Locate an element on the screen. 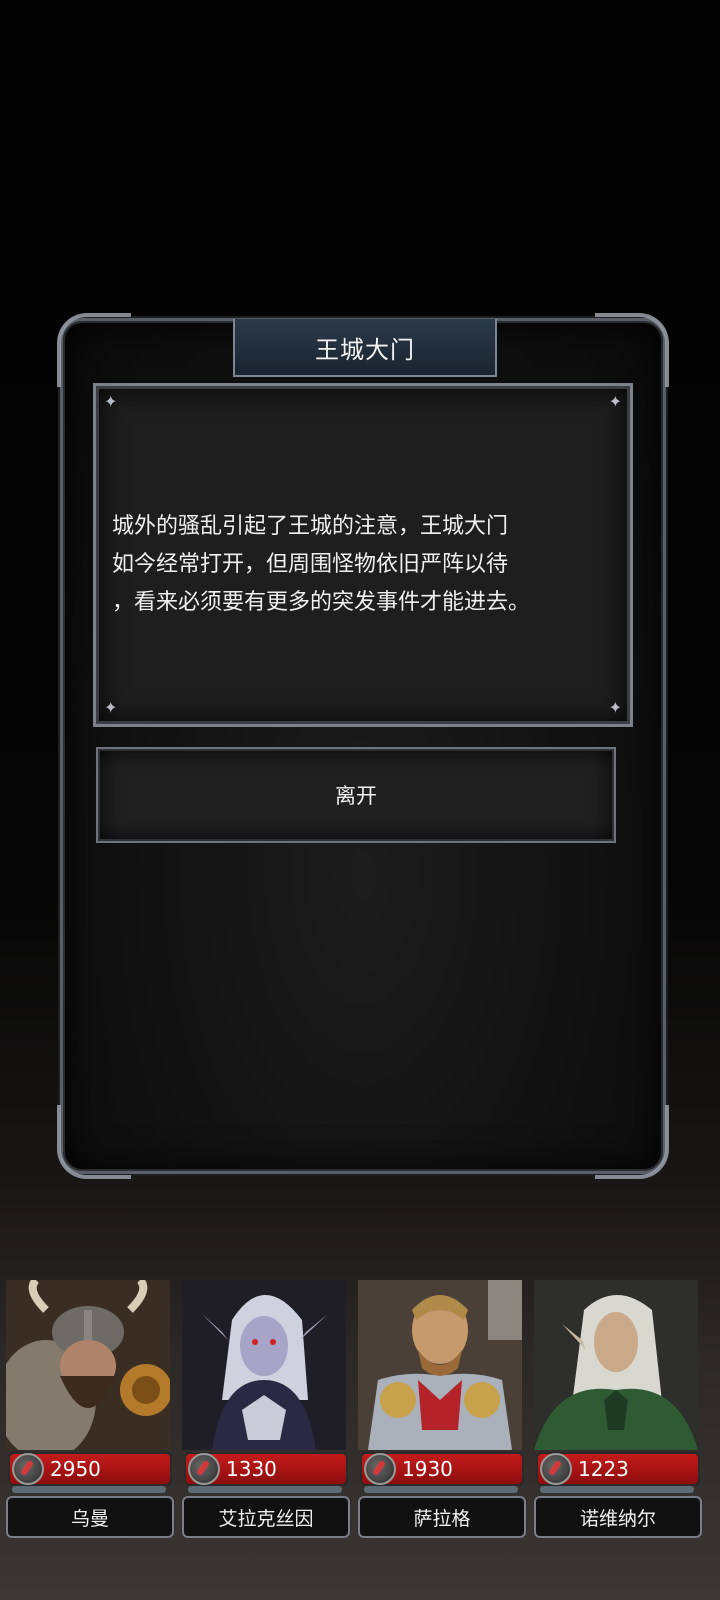 Image resolution: width=720 pixels, height=1600 pixels. hp-value: 2950 is located at coordinates (75, 1469).